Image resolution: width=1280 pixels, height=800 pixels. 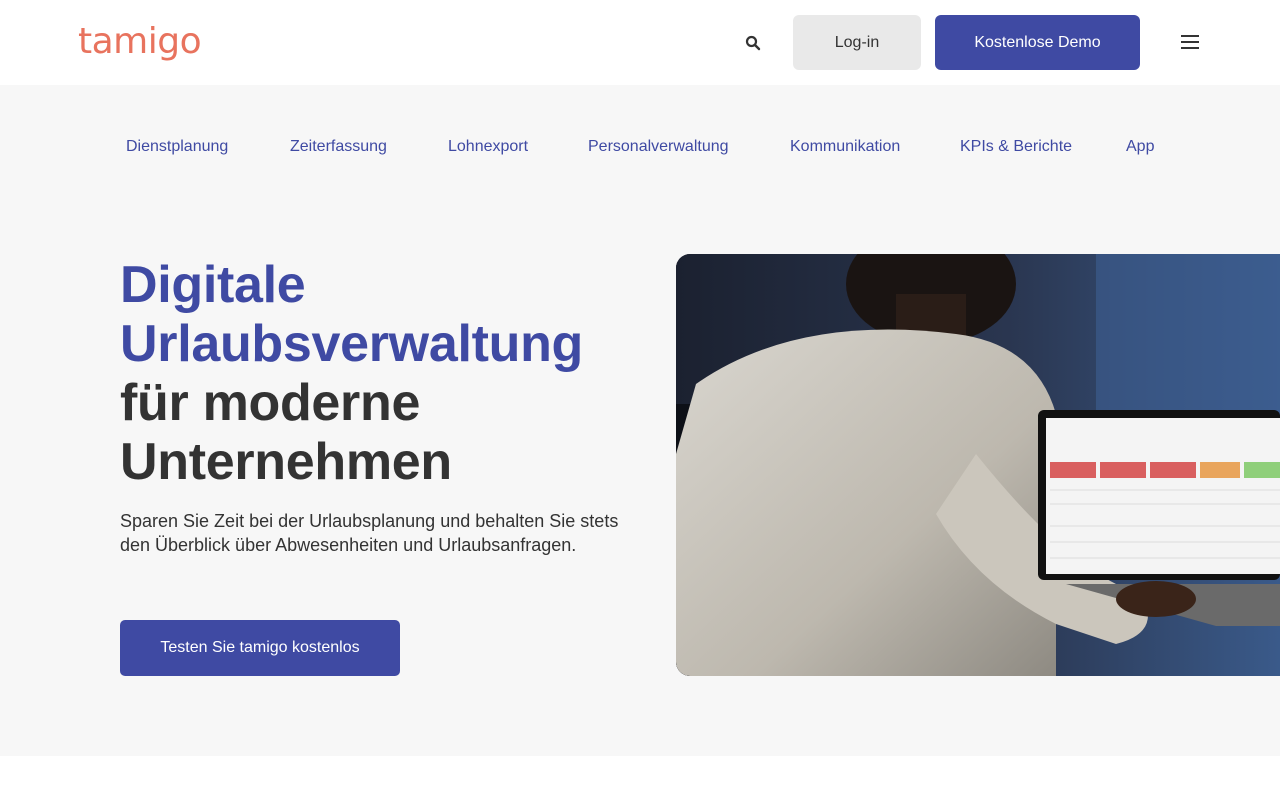 I want to click on subnav-item-zeiterfassung: Zeiterfassung, so click(x=338, y=147).